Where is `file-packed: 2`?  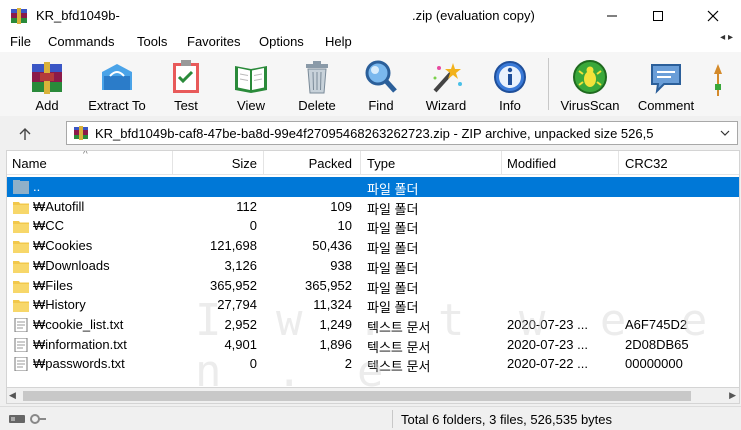
file-packed: 2 is located at coordinates (348, 364).